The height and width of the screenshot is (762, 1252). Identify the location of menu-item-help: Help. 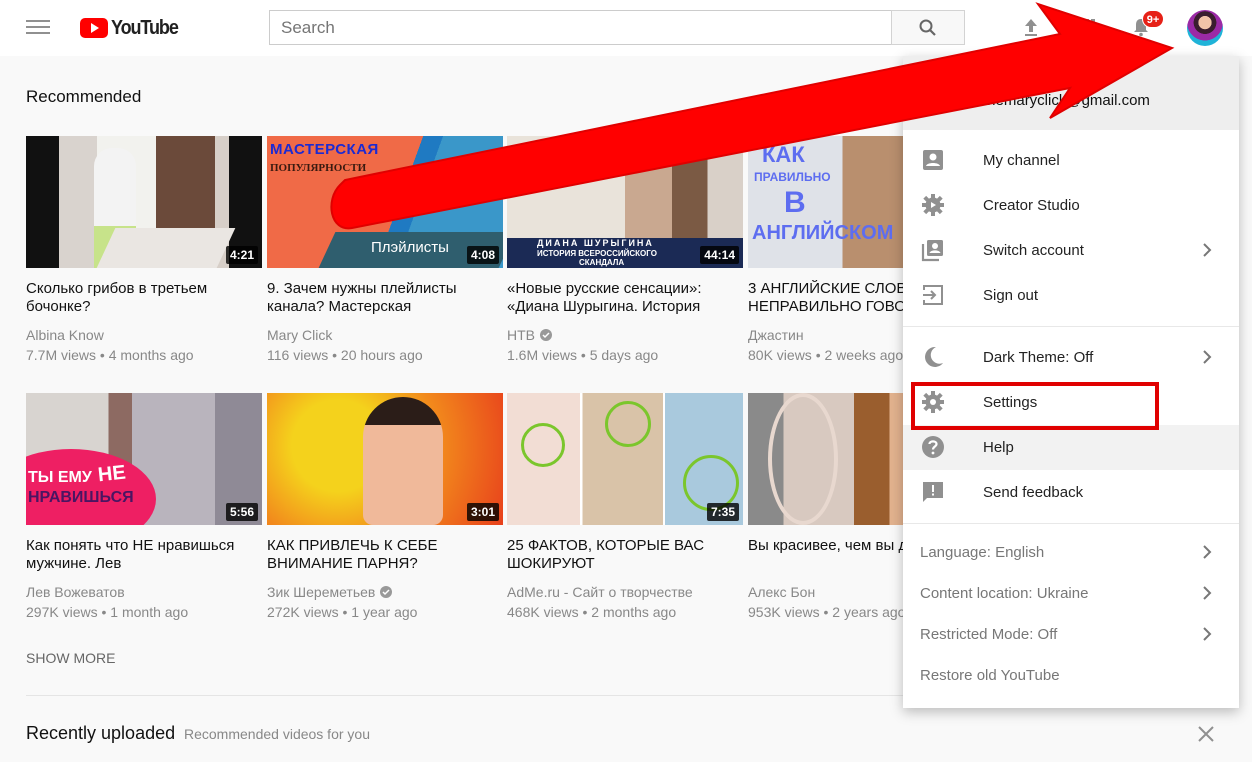
(1071, 447).